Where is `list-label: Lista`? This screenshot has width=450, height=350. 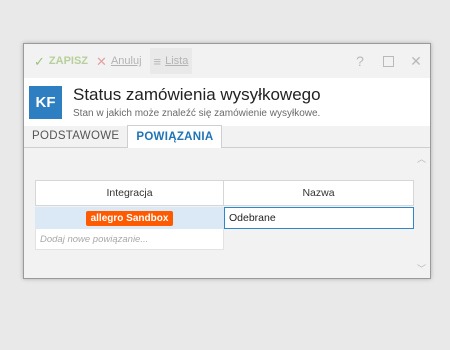 list-label: Lista is located at coordinates (177, 61).